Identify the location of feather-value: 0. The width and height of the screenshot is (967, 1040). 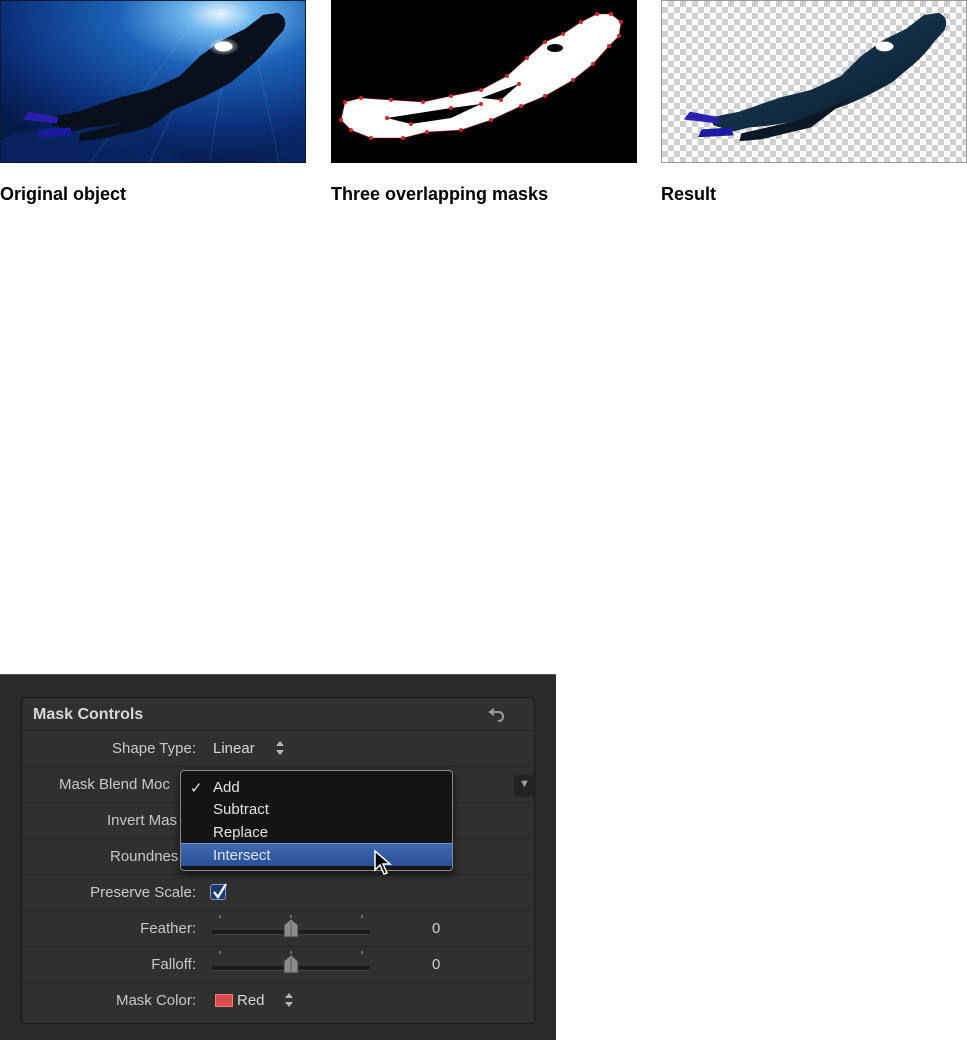
(436, 928).